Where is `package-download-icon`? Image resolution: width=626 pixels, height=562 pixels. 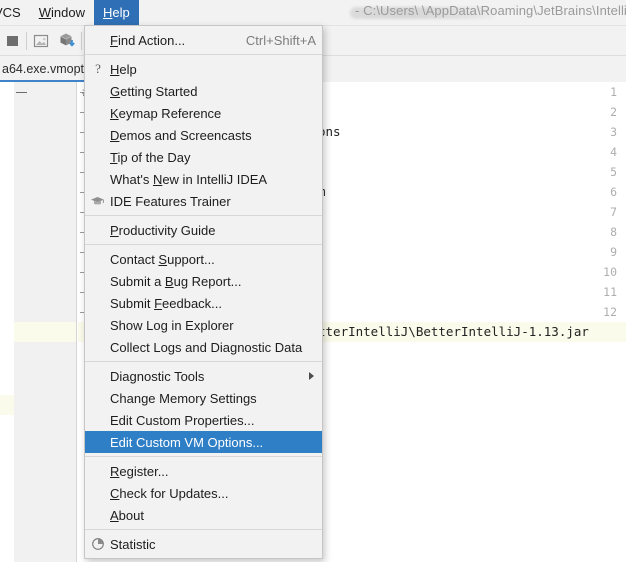
package-download-icon is located at coordinates (67, 41).